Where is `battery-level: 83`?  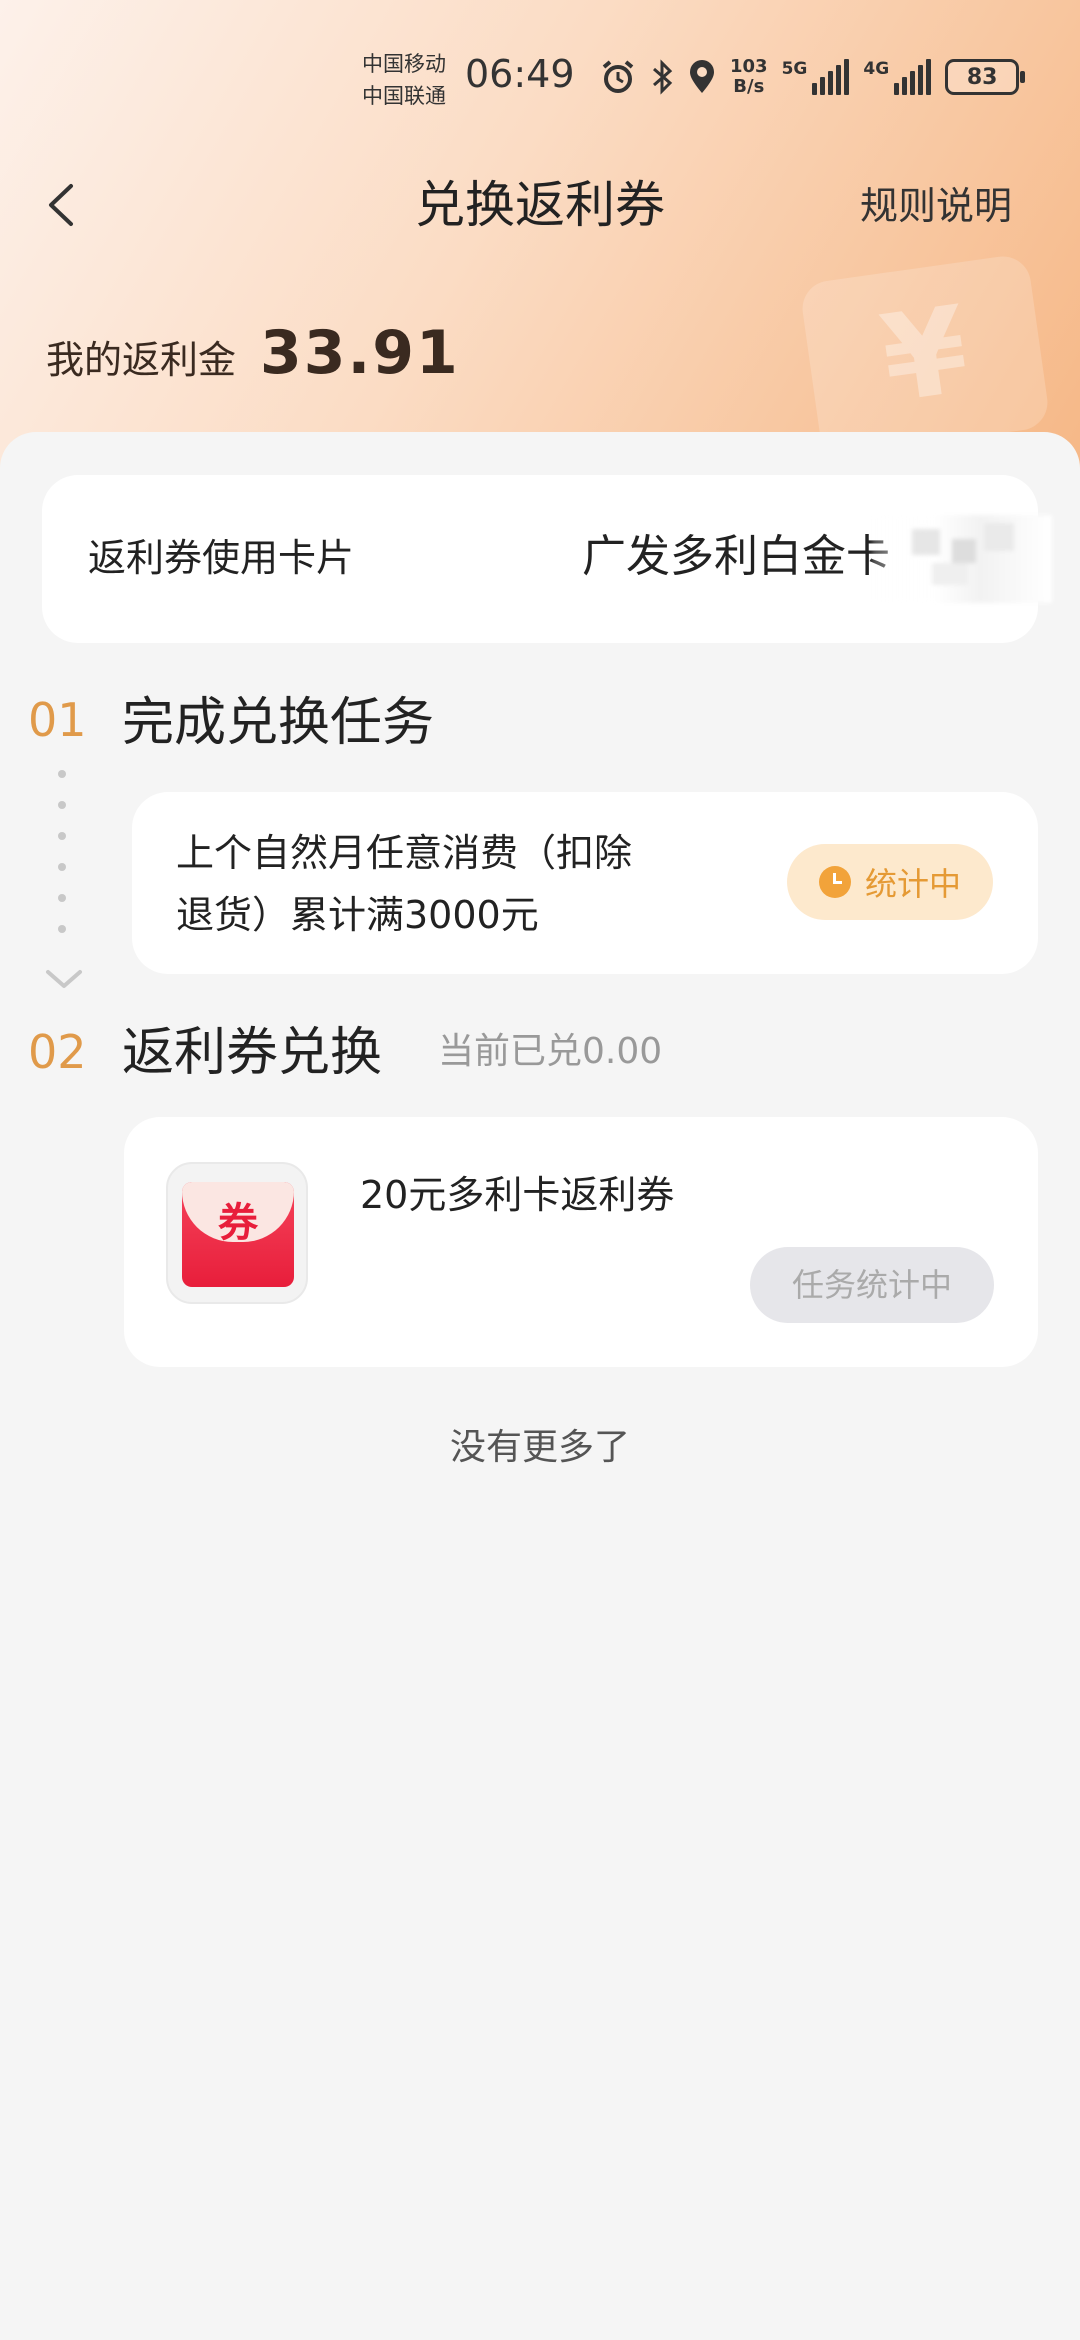
battery-level: 83 is located at coordinates (982, 77).